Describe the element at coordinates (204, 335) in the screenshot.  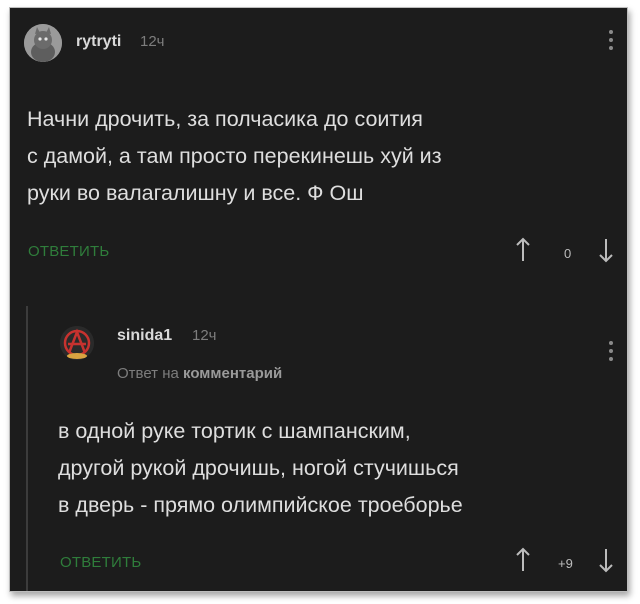
I see `reply-time: 12ч` at that location.